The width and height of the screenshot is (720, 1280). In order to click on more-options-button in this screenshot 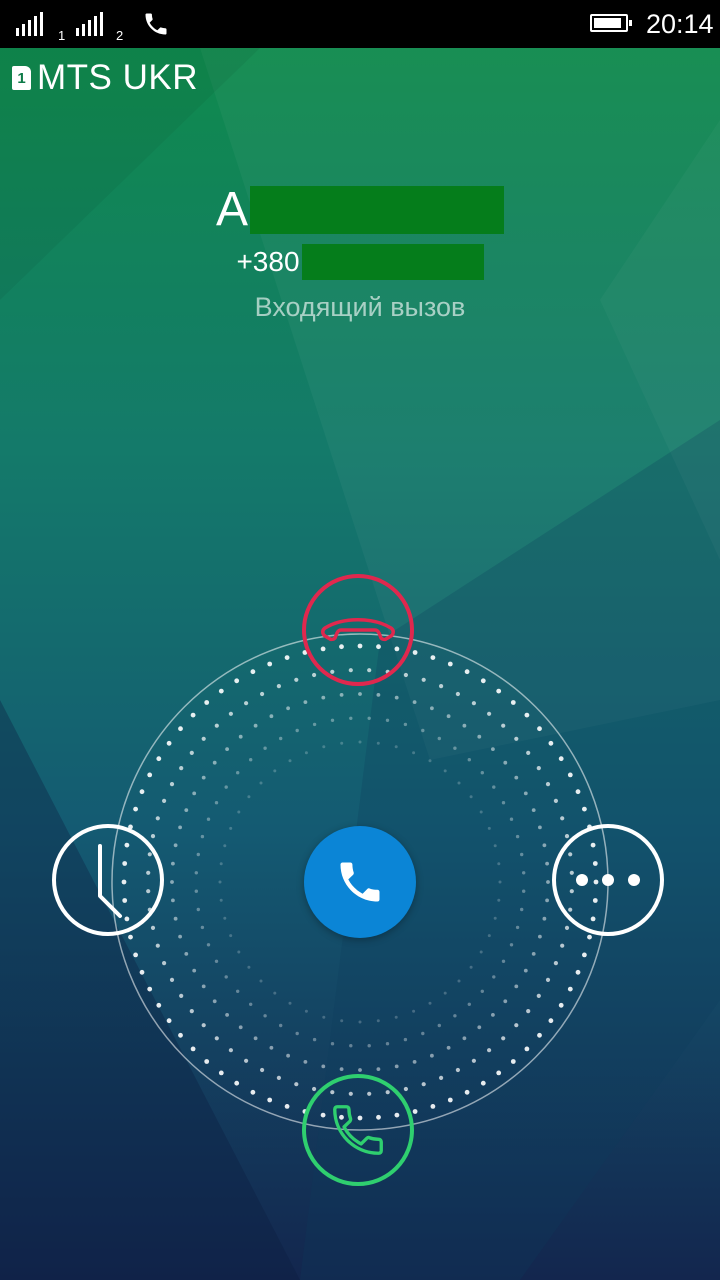, I will do `click(608, 880)`.